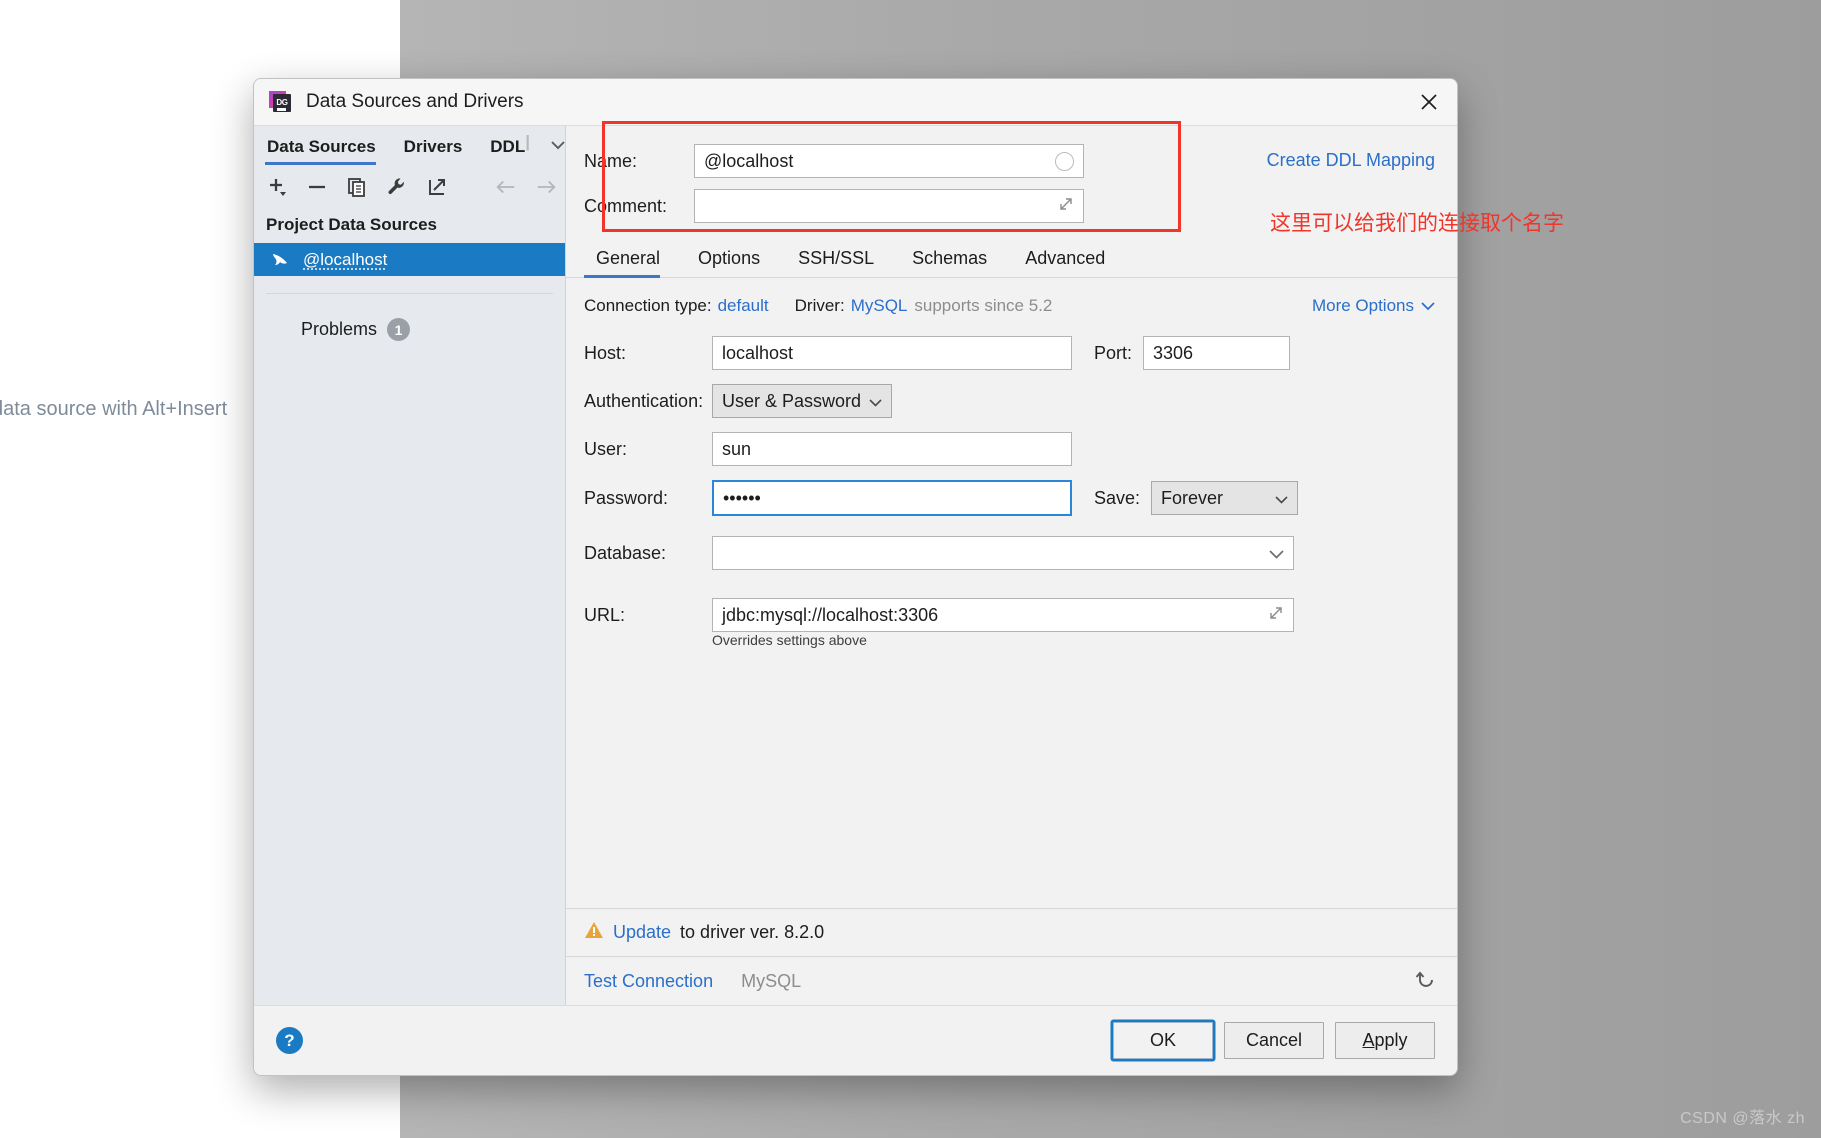 This screenshot has width=1821, height=1138. I want to click on plus-icon, so click(277, 187).